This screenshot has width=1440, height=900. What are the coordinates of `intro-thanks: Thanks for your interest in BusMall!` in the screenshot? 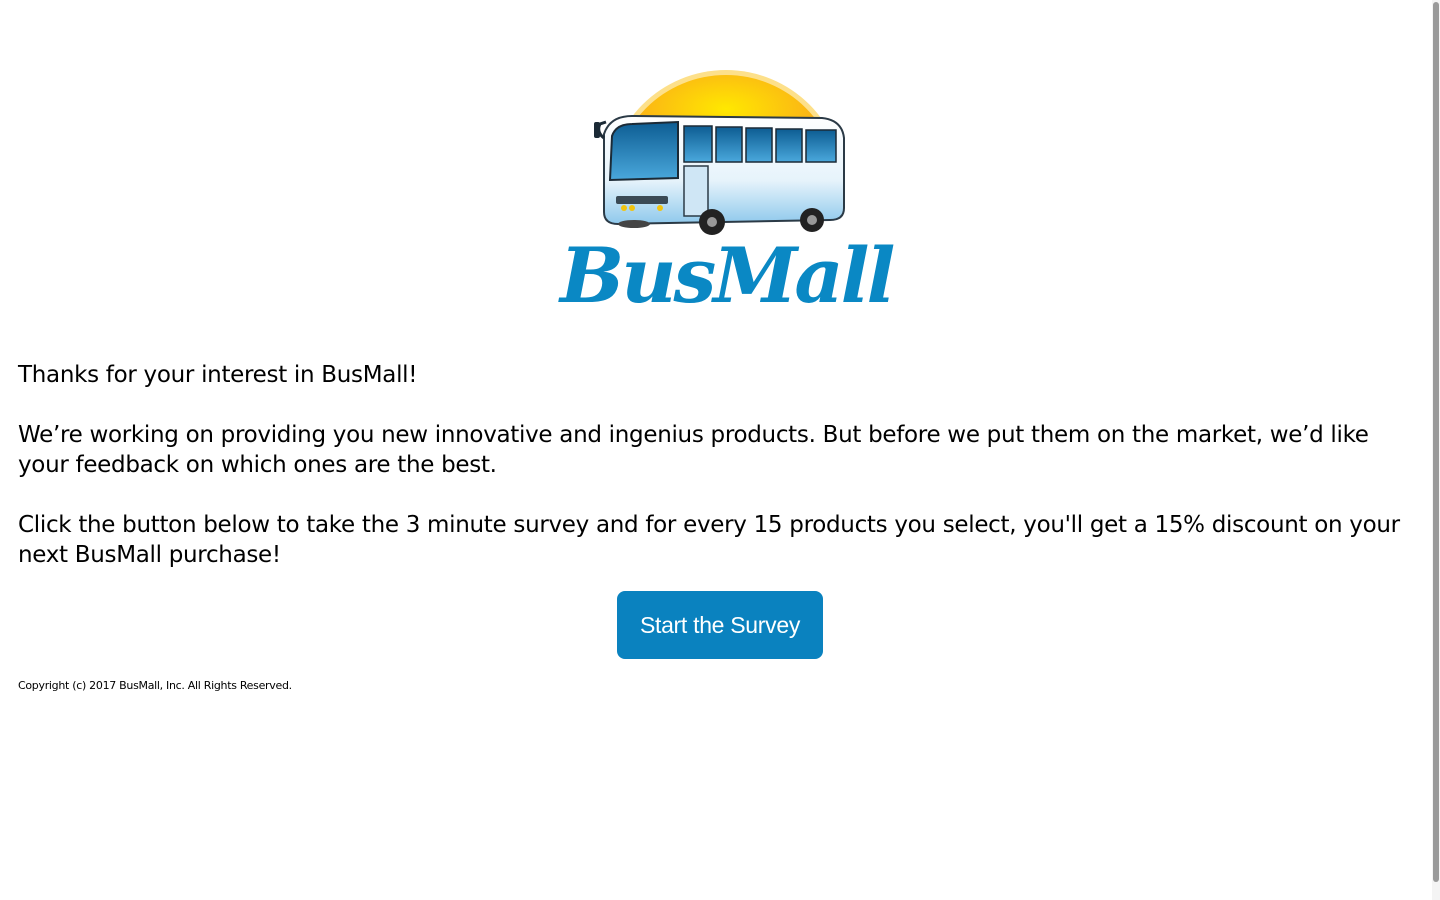 It's located at (218, 375).